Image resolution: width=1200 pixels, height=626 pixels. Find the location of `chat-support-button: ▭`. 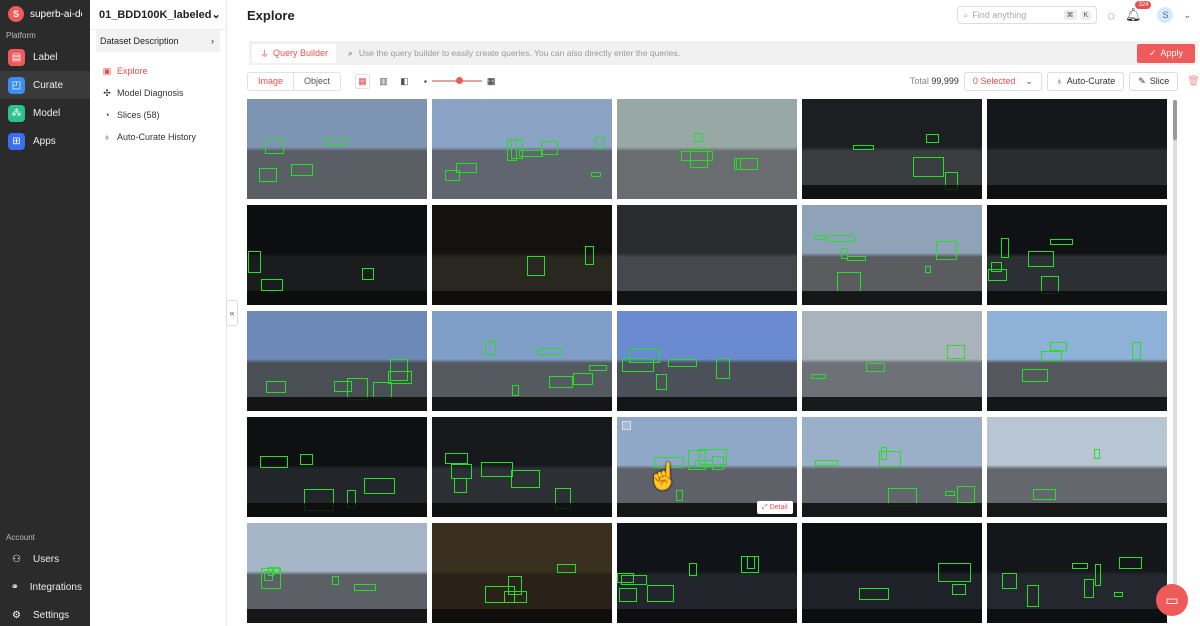

chat-support-button: ▭ is located at coordinates (1172, 600).